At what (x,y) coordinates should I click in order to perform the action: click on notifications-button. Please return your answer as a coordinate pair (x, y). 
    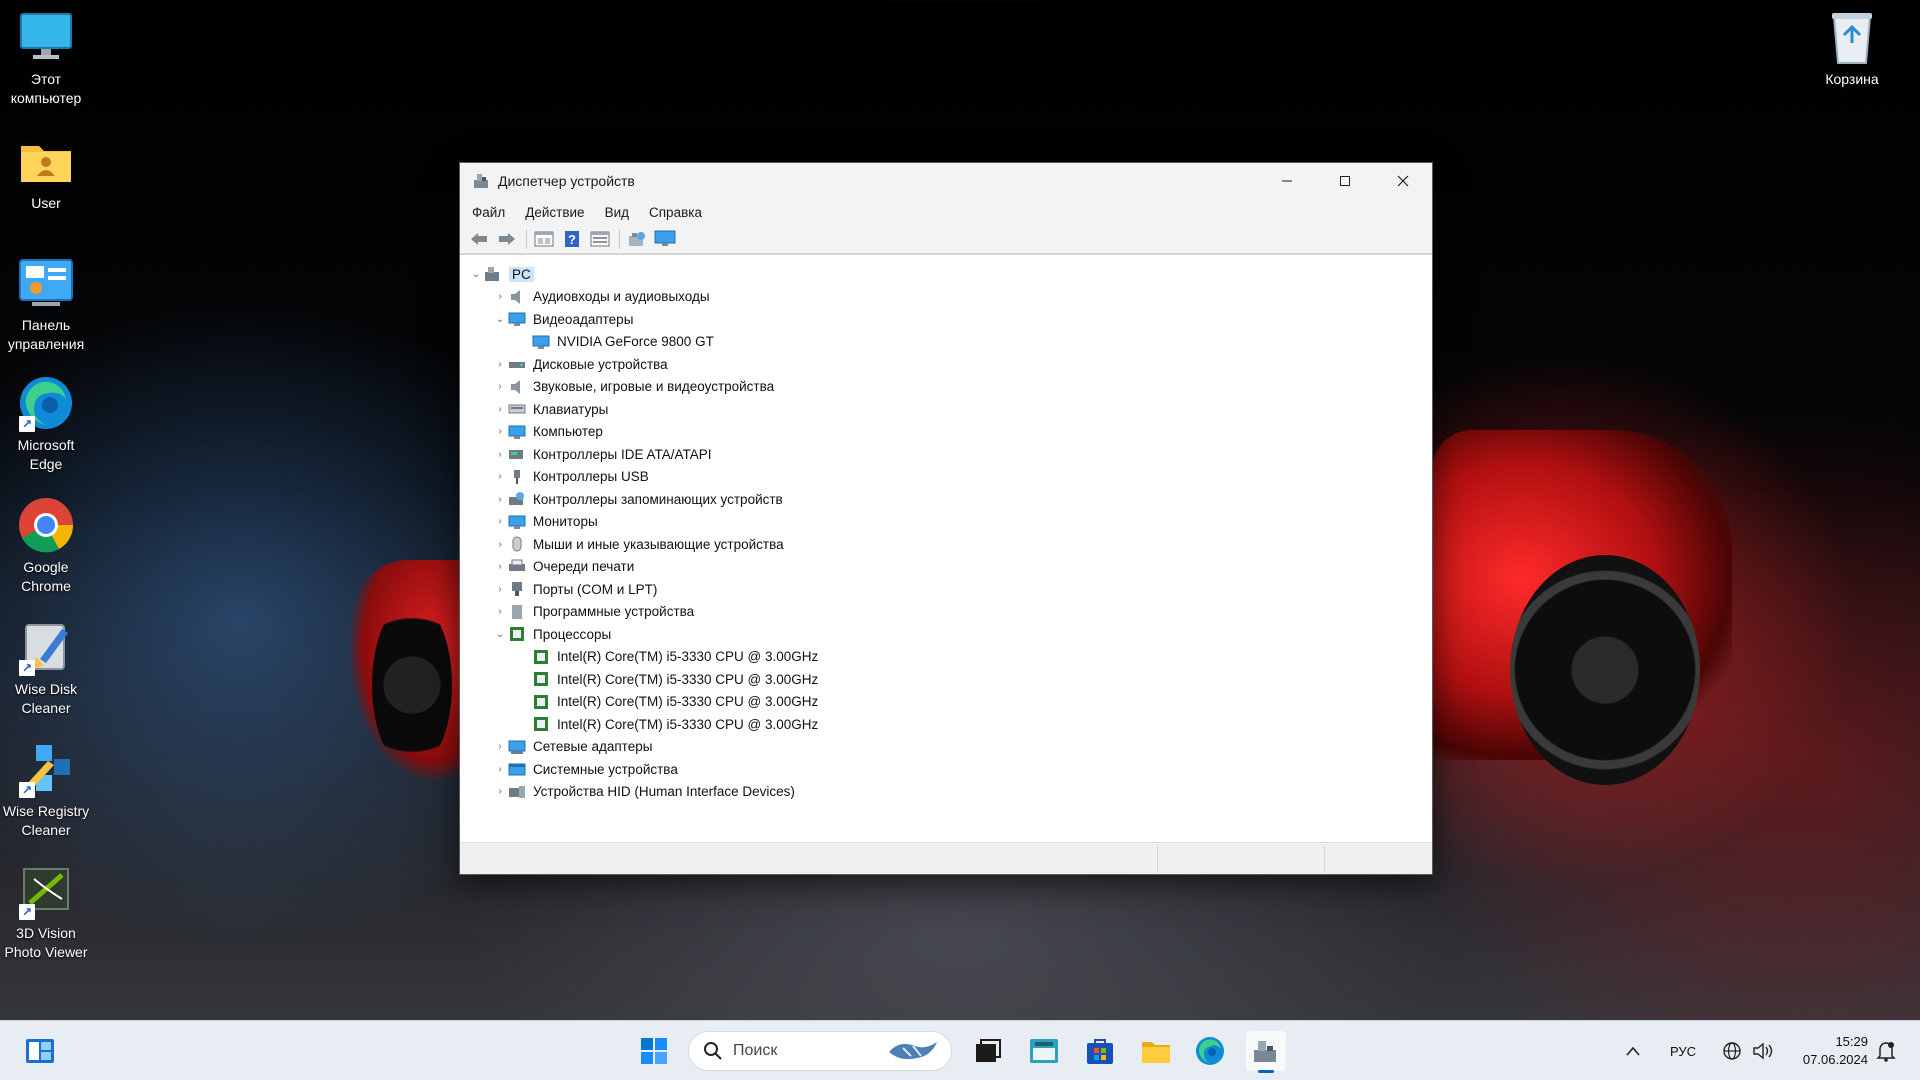
    Looking at the image, I should click on (1886, 1050).